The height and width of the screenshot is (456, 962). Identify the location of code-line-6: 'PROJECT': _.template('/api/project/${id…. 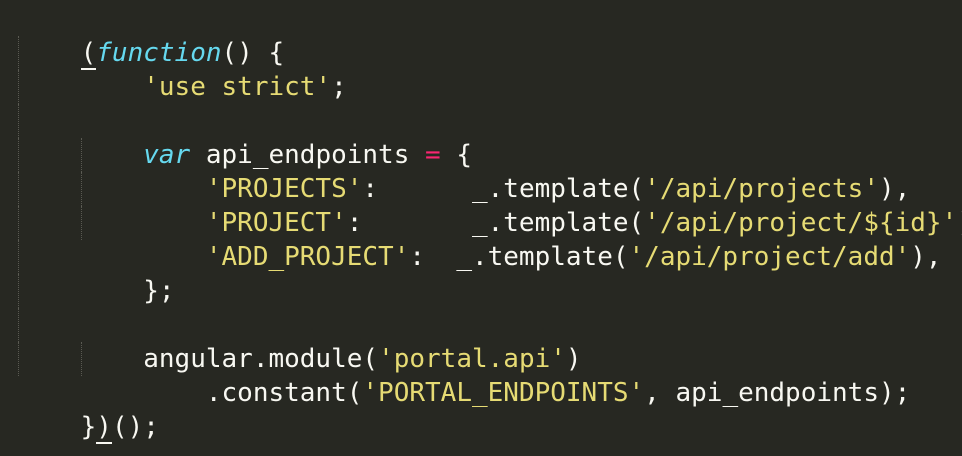
(481, 205).